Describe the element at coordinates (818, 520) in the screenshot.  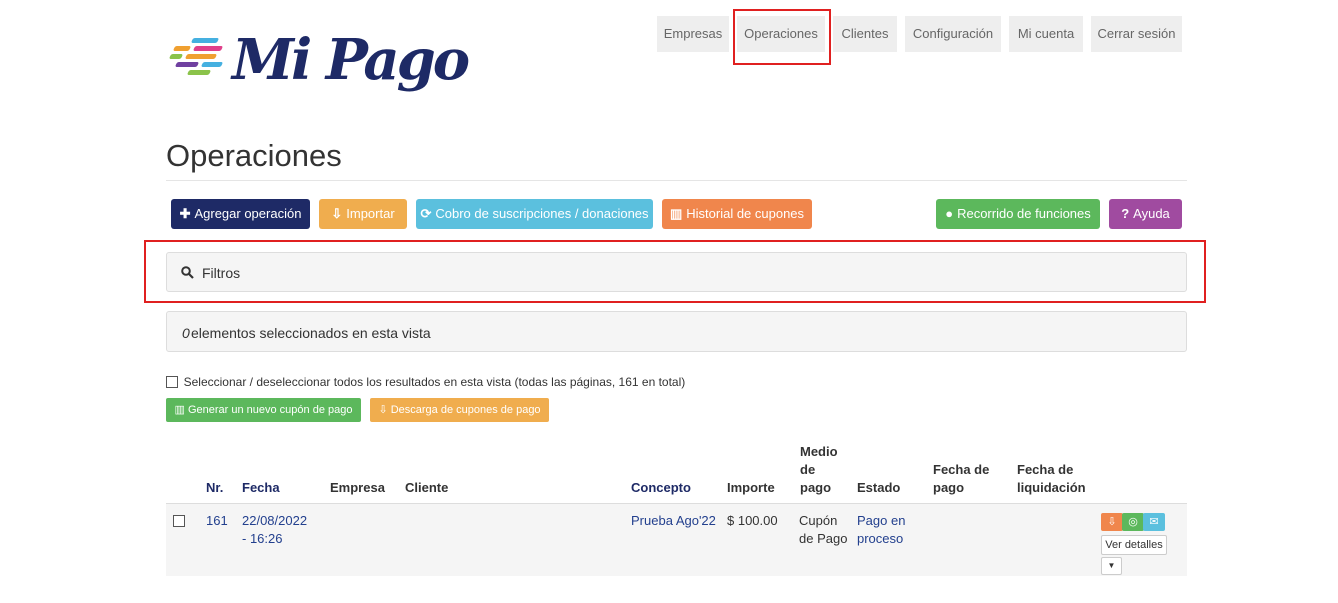
I see `row-medio-line1: Cupón` at that location.